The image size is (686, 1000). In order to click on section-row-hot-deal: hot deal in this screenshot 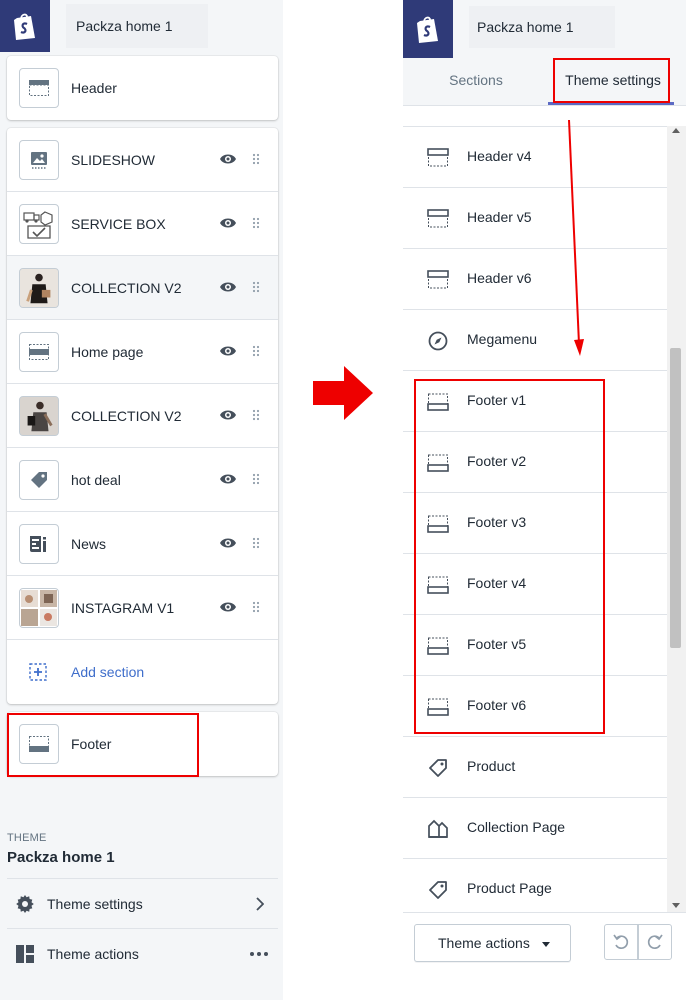, I will do `click(142, 480)`.